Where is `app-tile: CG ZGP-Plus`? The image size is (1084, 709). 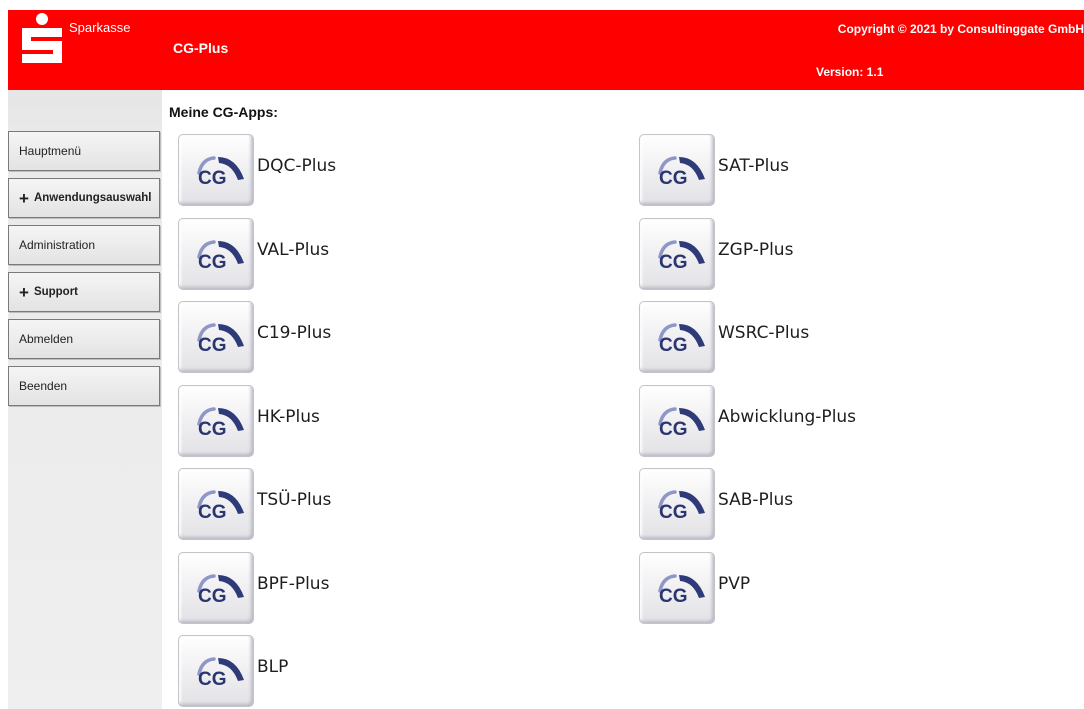
app-tile: CG ZGP-Plus is located at coordinates (716, 254).